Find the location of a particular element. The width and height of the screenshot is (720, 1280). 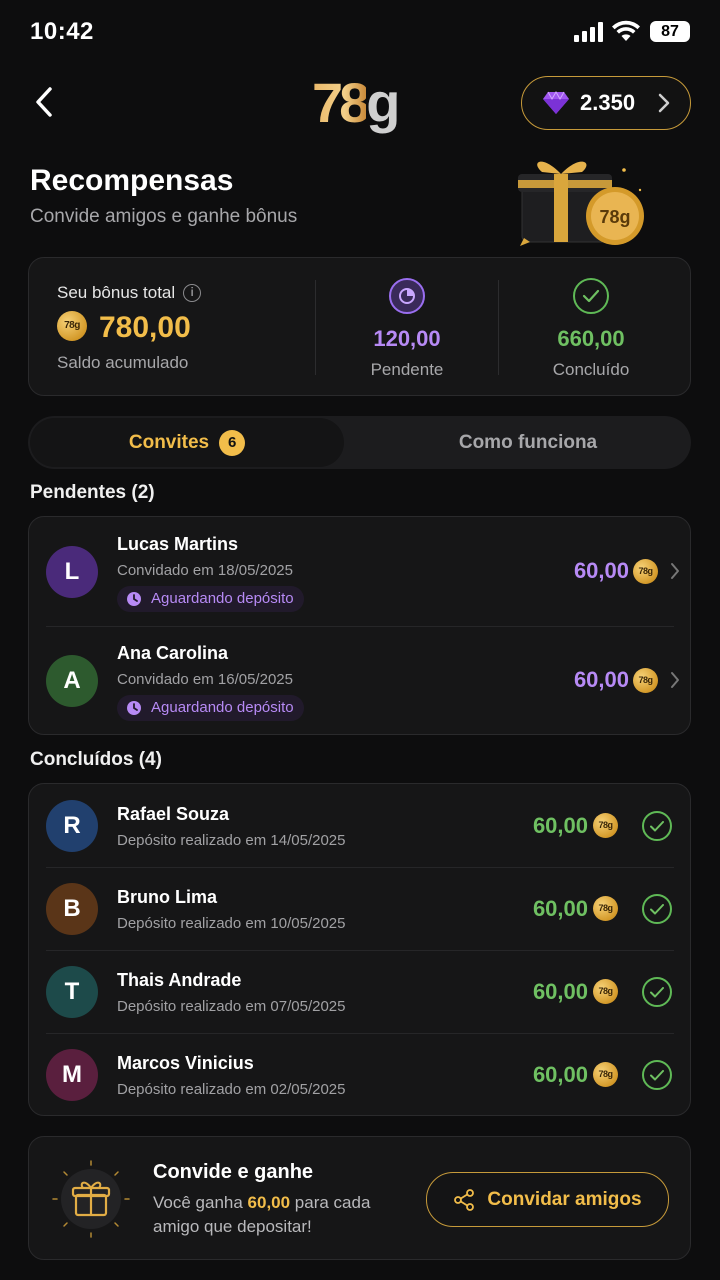

avatar: R is located at coordinates (72, 826).